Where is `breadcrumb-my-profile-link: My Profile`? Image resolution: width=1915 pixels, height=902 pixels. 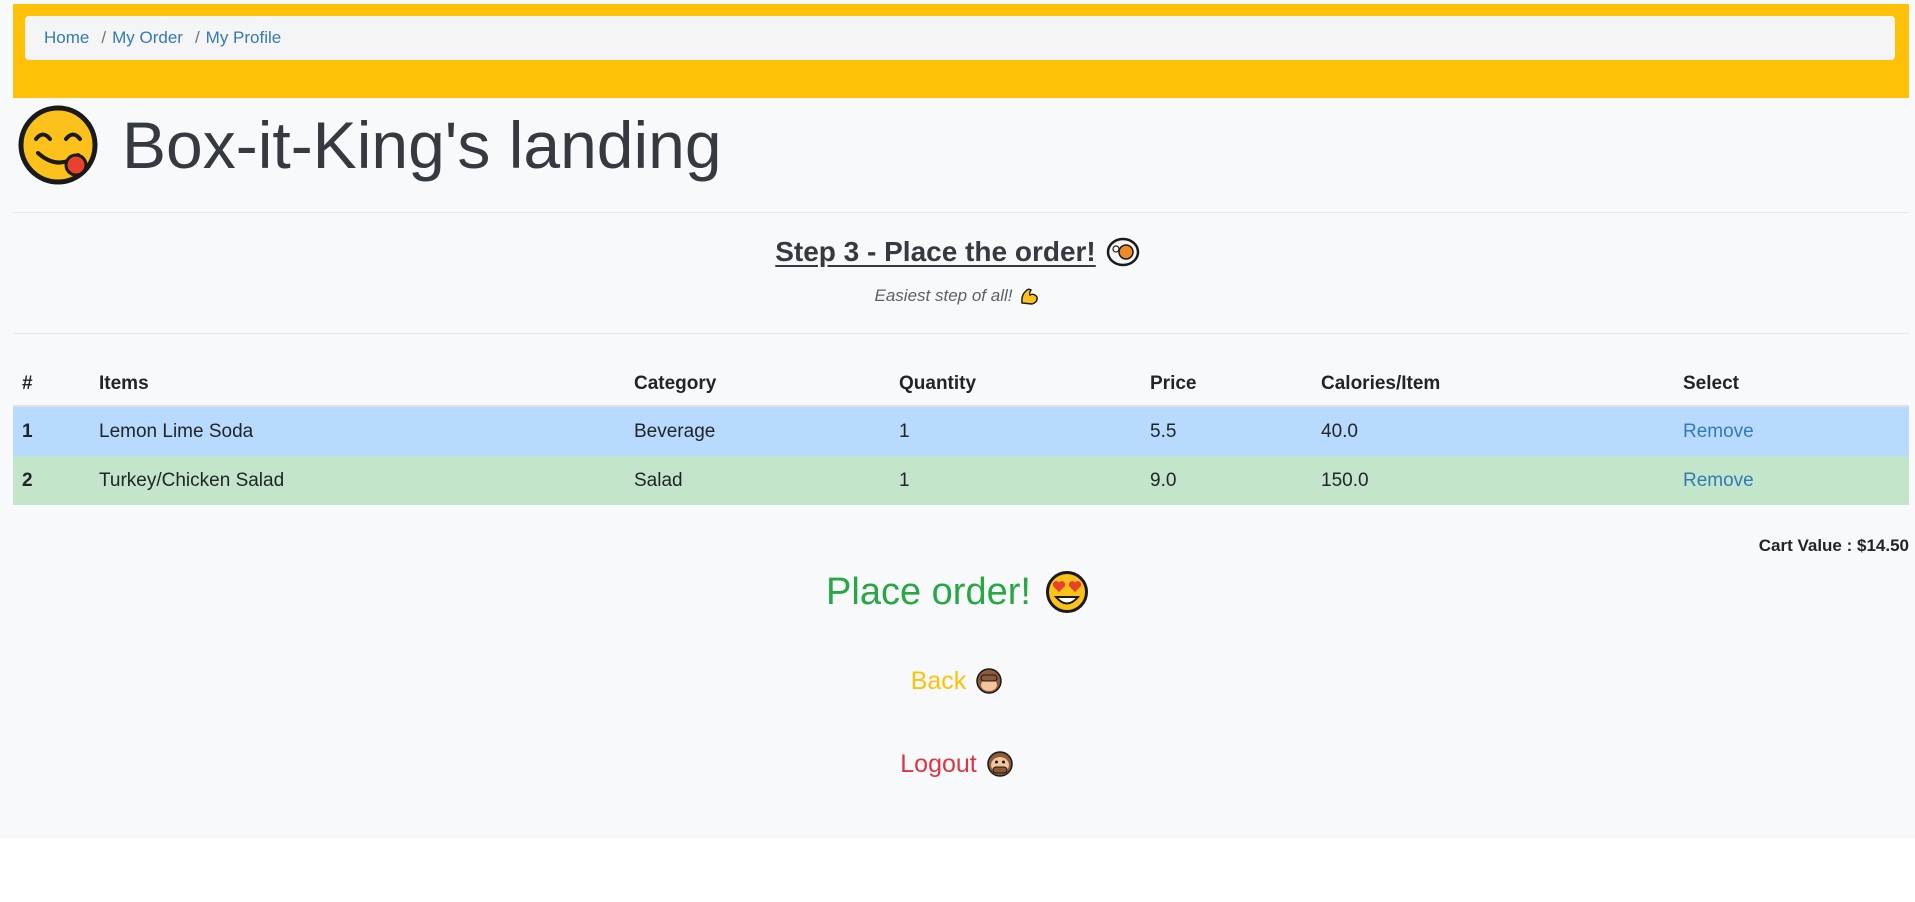 breadcrumb-my-profile-link: My Profile is located at coordinates (244, 38).